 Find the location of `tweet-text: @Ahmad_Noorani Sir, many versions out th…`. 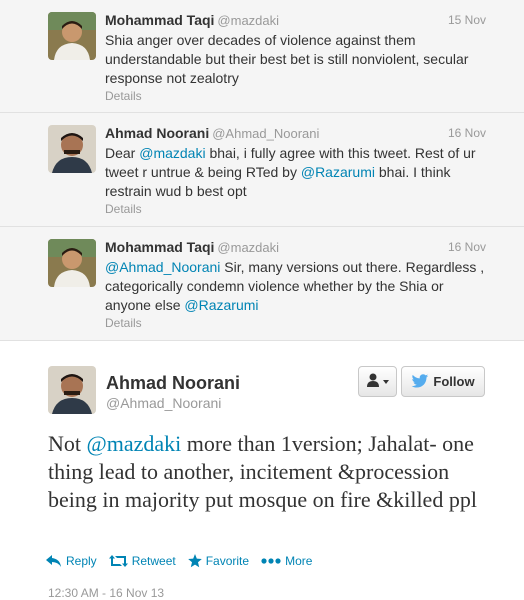

tweet-text: @Ahmad_Noorani Sir, many versions out th… is located at coordinates (297, 286).